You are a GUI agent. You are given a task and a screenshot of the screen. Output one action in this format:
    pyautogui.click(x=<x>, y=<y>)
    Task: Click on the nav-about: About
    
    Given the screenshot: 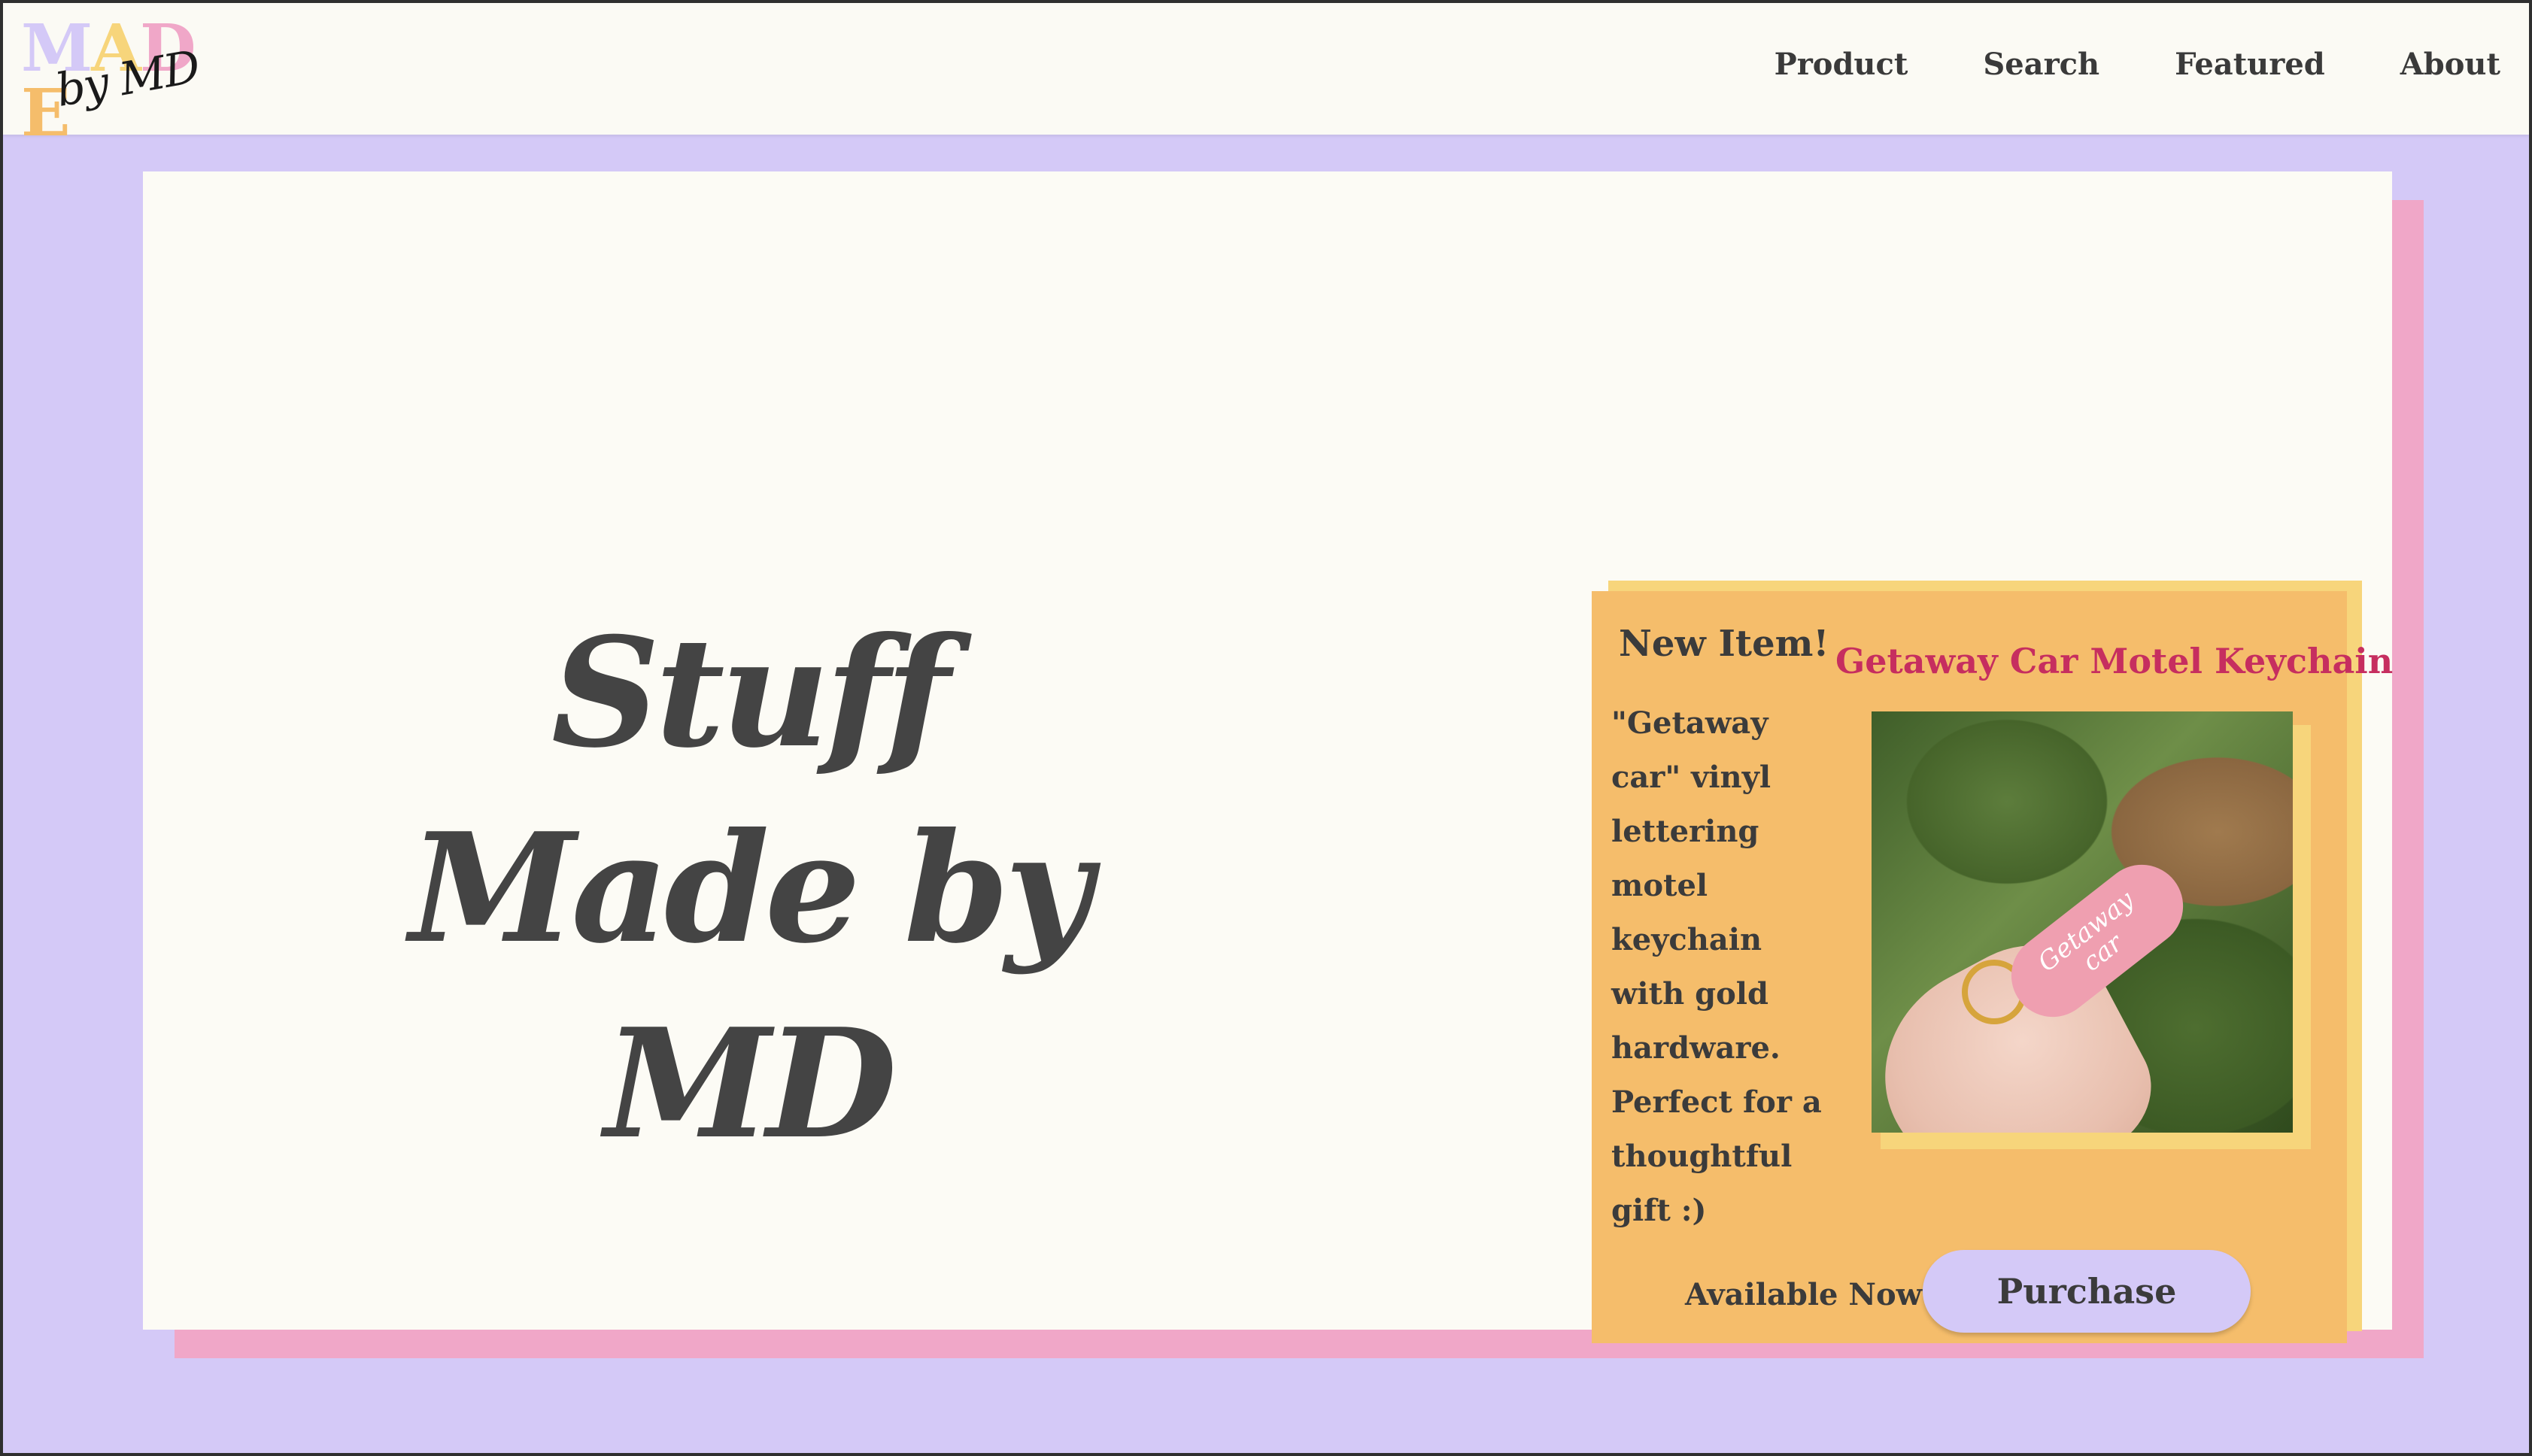 What is the action you would take?
    pyautogui.click(x=2450, y=64)
    